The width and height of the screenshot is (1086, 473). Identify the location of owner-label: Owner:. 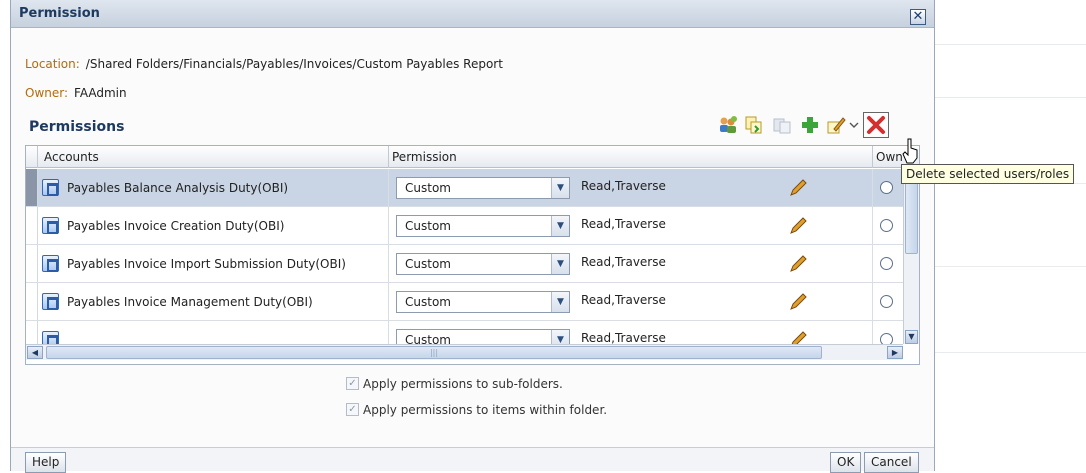
(47, 93).